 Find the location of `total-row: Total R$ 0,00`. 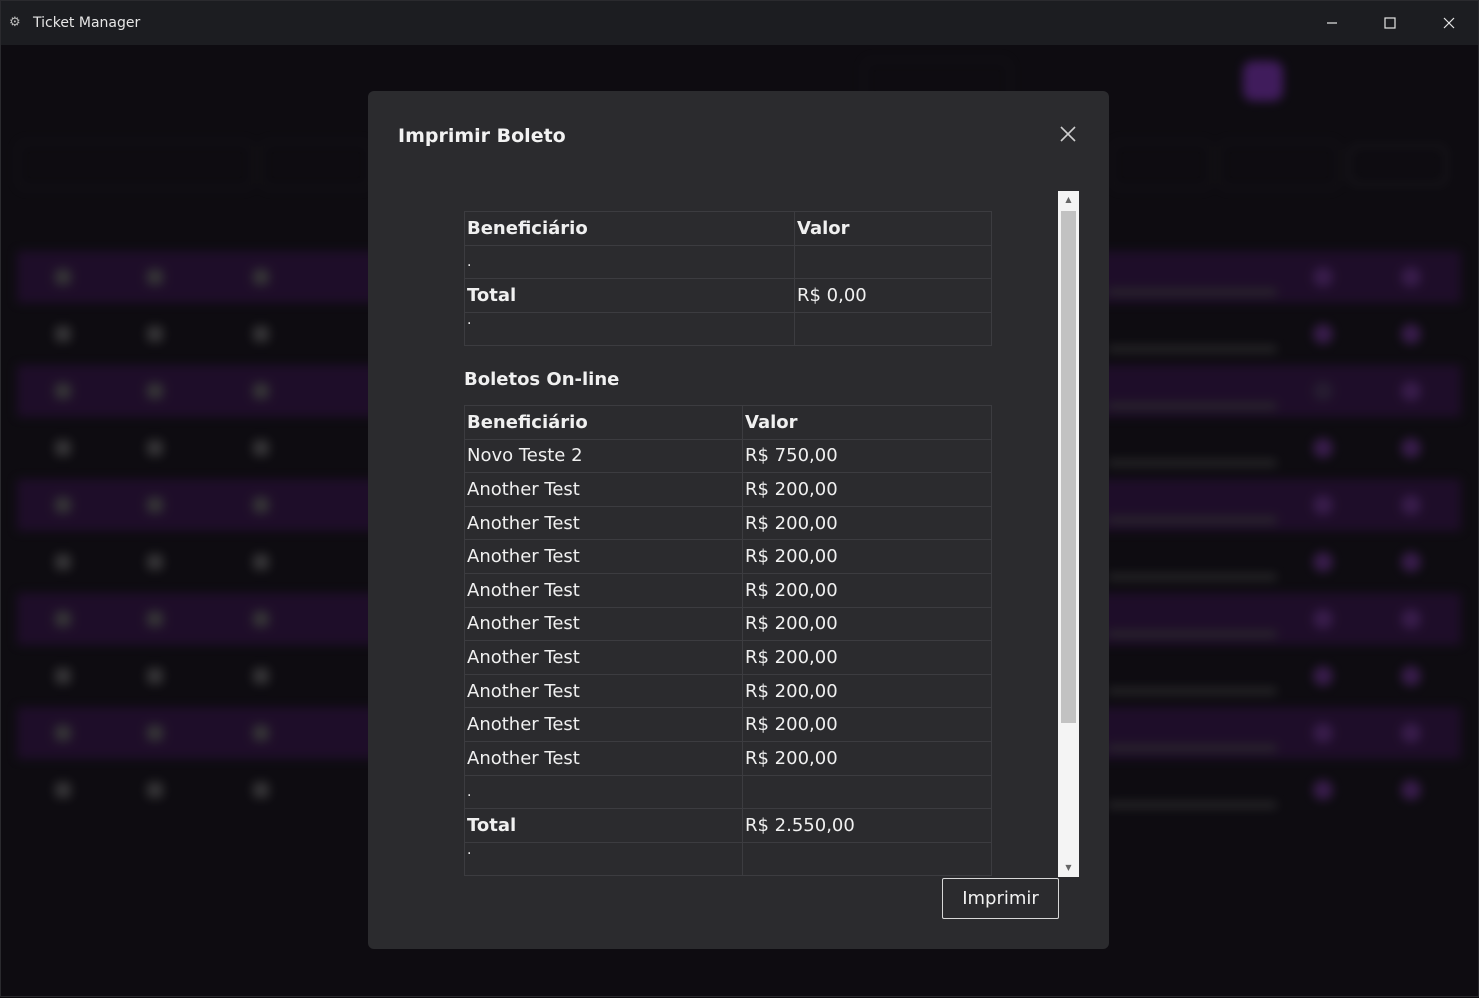

total-row: Total R$ 0,00 is located at coordinates (728, 295).